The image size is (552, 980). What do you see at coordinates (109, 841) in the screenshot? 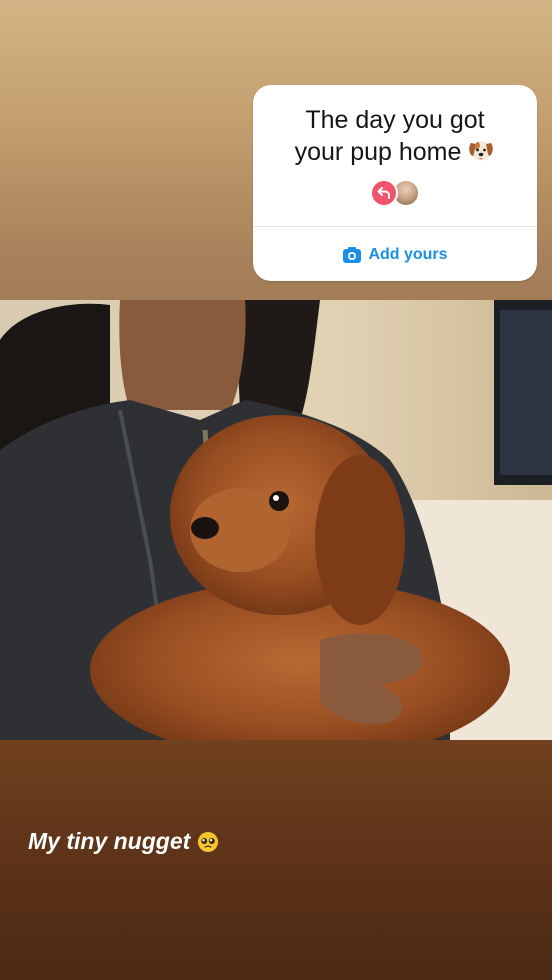
I see `caption-text: My tiny nugget` at bounding box center [109, 841].